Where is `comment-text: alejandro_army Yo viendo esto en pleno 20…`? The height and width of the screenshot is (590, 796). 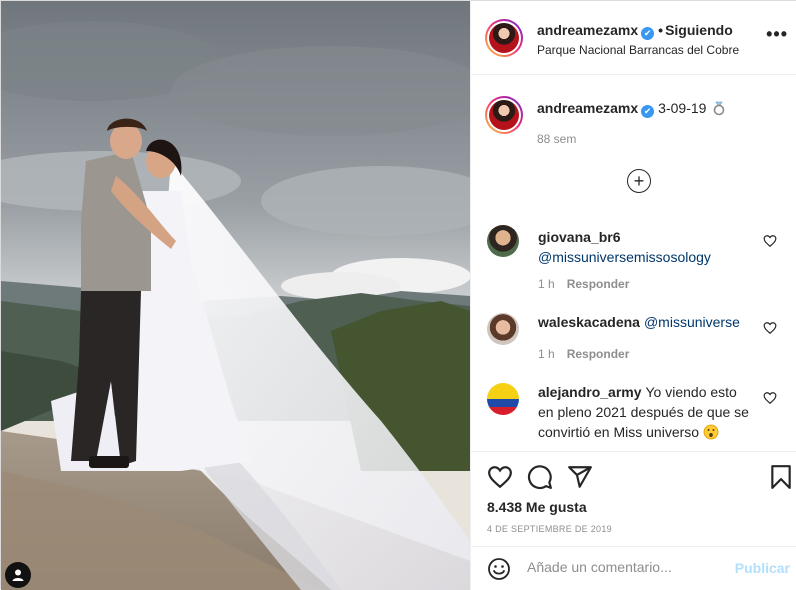
comment-text: alejandro_army Yo viendo esto en pleno 20… is located at coordinates (645, 412).